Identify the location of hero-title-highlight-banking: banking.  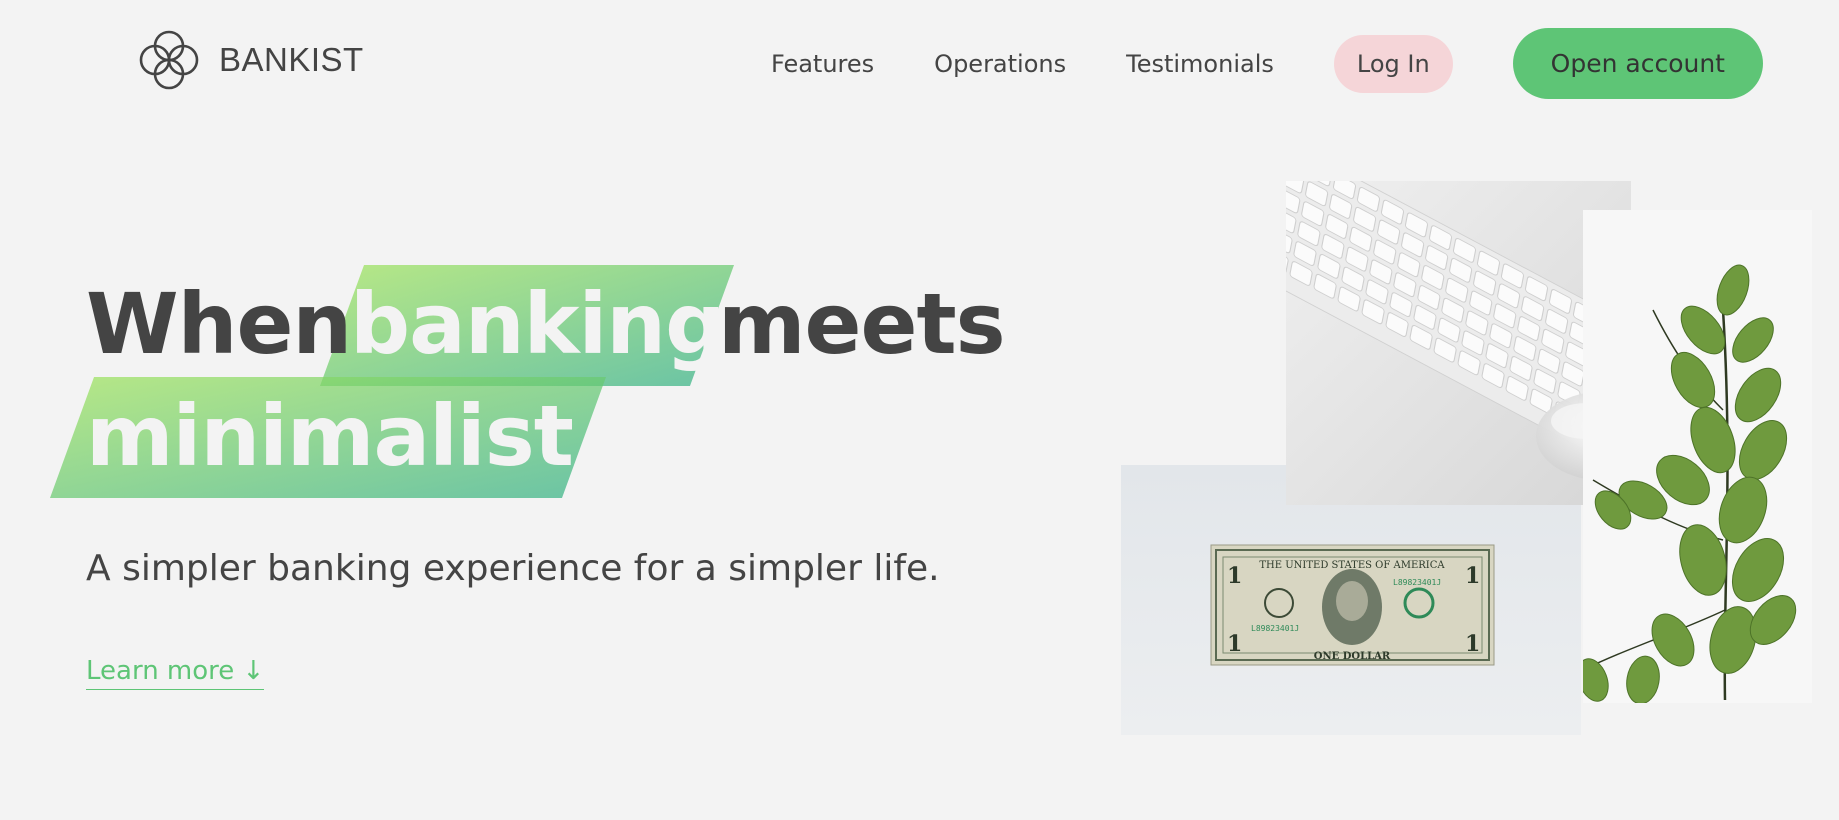
(537, 324).